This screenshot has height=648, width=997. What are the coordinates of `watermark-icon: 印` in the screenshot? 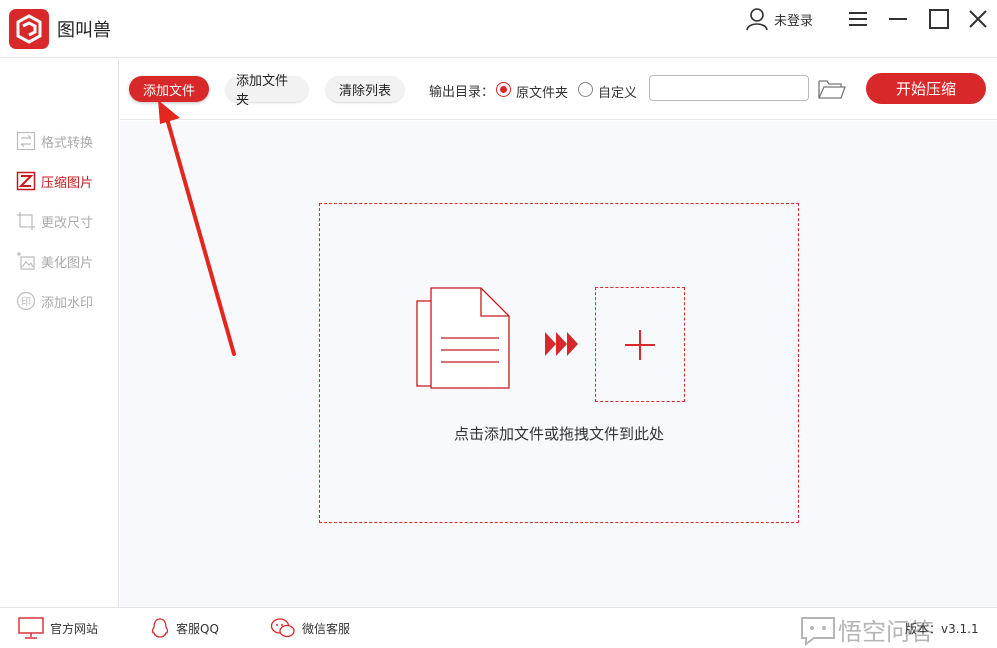 It's located at (26, 301).